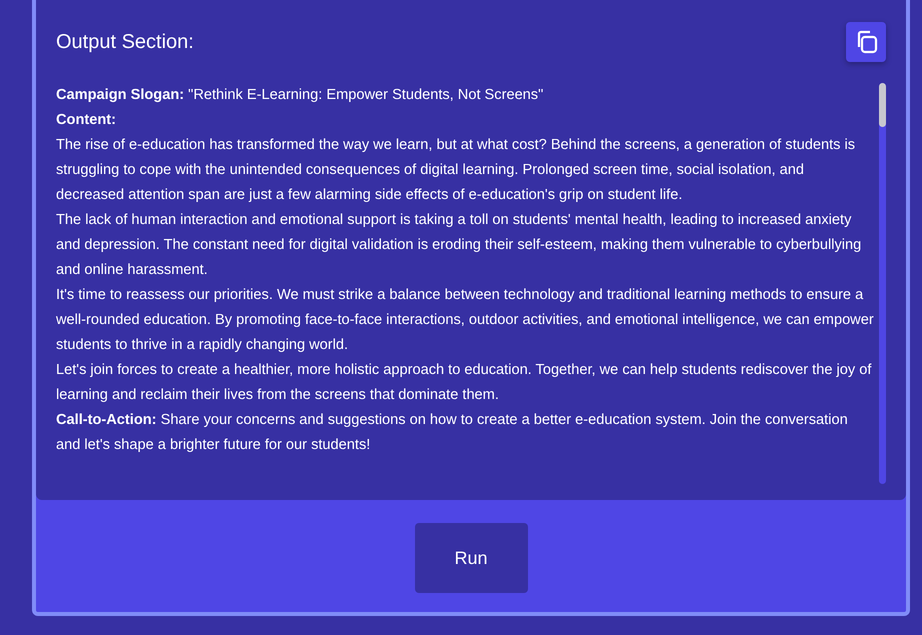 The image size is (922, 635). Describe the element at coordinates (452, 433) in the screenshot. I see `output-paragraph: Call-to-Action: Share your concerns and suggestions on how to create a better e-education system. Join the conversation and let's shape a brighter future for our students!` at that location.